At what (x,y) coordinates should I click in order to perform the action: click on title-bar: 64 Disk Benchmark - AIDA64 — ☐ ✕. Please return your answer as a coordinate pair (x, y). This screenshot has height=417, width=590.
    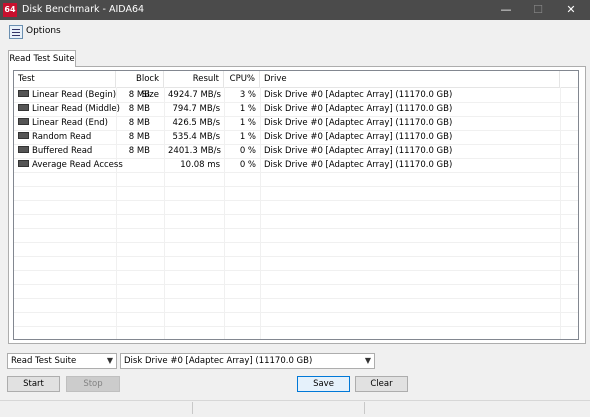
    Looking at the image, I should click on (295, 10).